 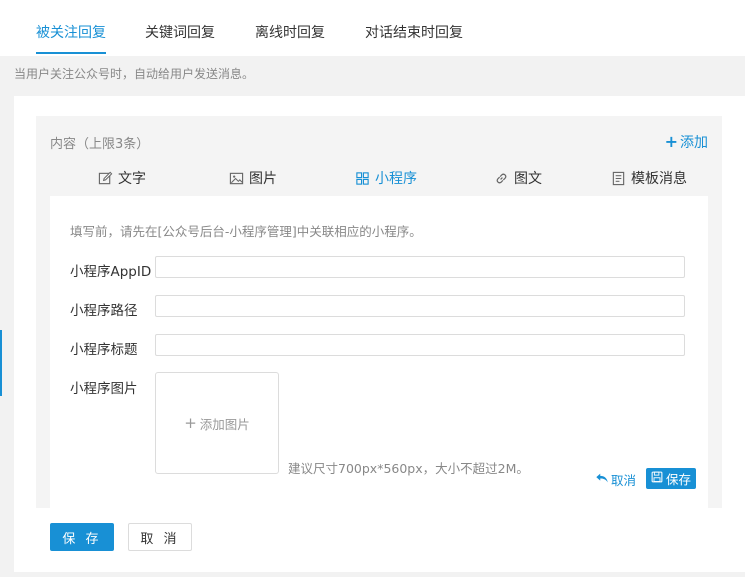 What do you see at coordinates (224, 424) in the screenshot?
I see `upload-image-label: 添加图片` at bounding box center [224, 424].